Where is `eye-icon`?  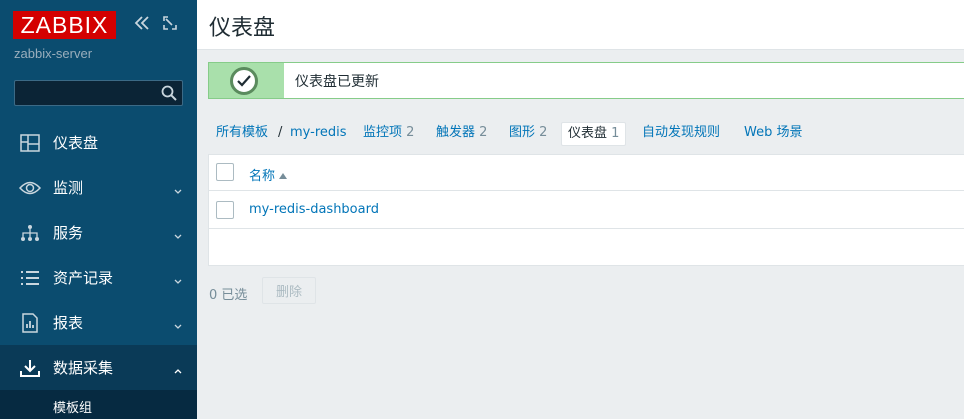 eye-icon is located at coordinates (30, 188).